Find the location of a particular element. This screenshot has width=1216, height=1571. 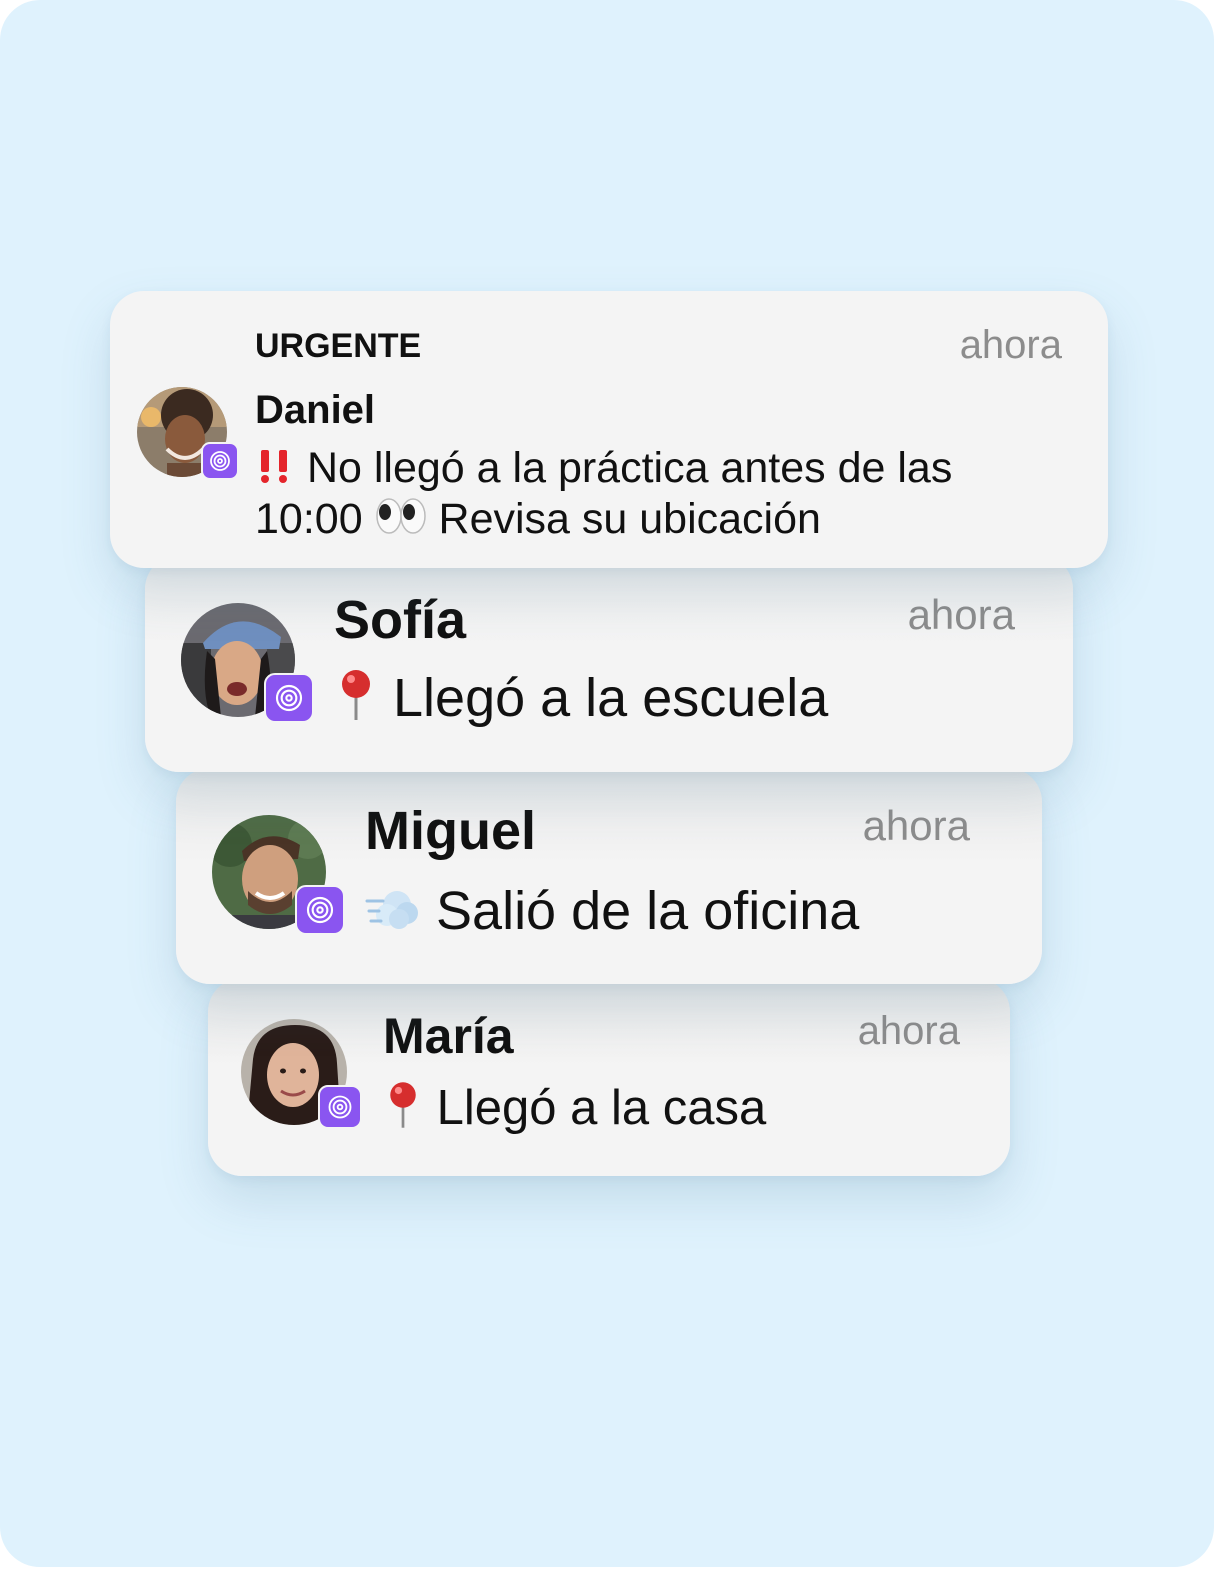

notification-card-miguel: Miguel ahora Salió de la oficina is located at coordinates (609, 876).